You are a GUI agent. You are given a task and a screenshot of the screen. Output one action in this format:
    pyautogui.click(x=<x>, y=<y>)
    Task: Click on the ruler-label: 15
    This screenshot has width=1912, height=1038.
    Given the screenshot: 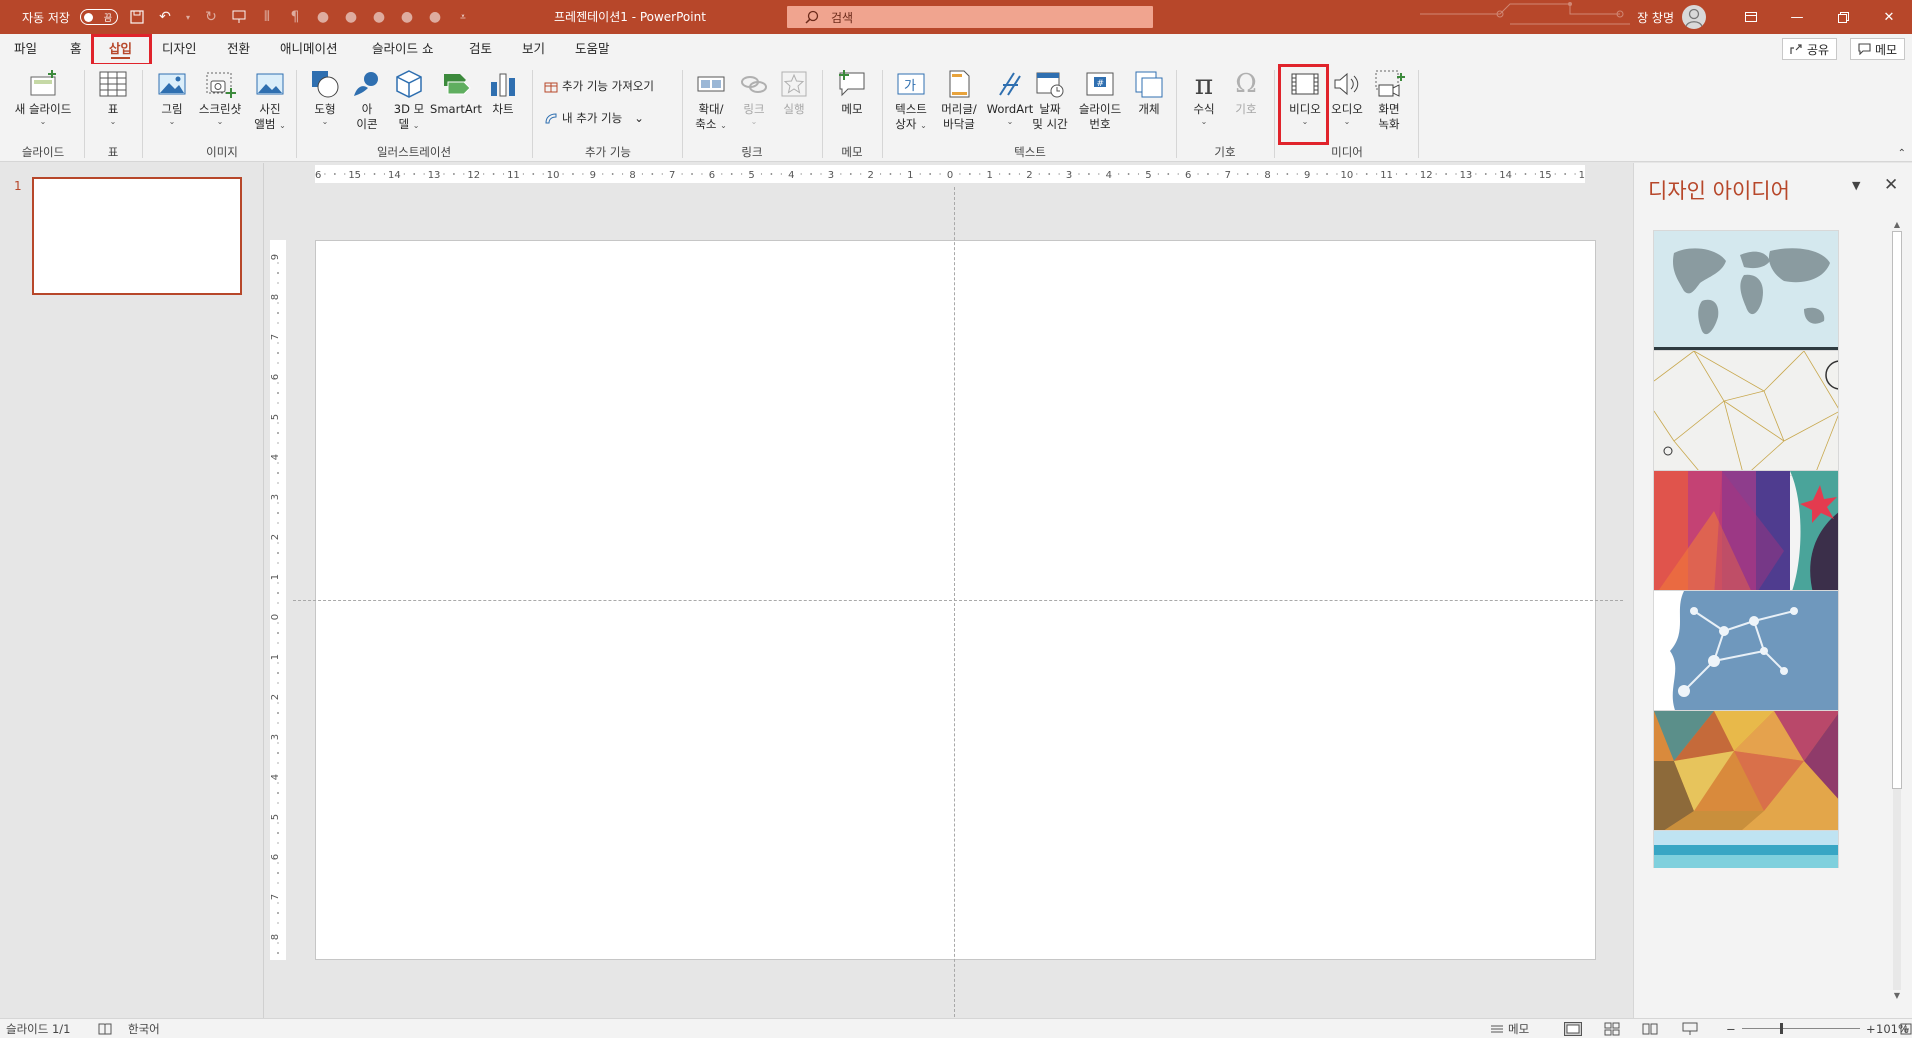 What is the action you would take?
    pyautogui.click(x=354, y=175)
    